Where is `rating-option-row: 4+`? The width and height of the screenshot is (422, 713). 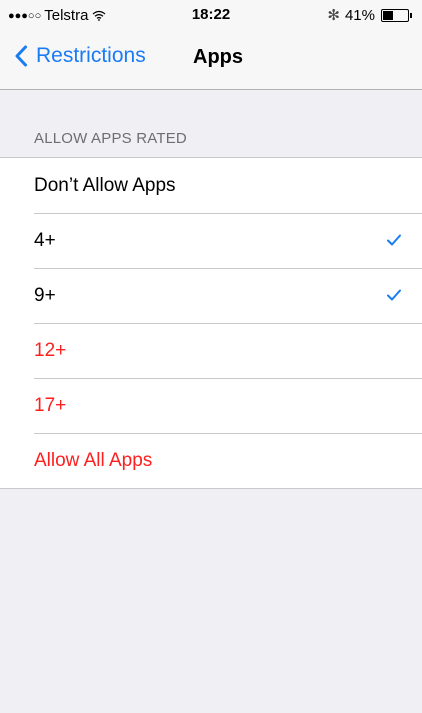 rating-option-row: 4+ is located at coordinates (211, 240).